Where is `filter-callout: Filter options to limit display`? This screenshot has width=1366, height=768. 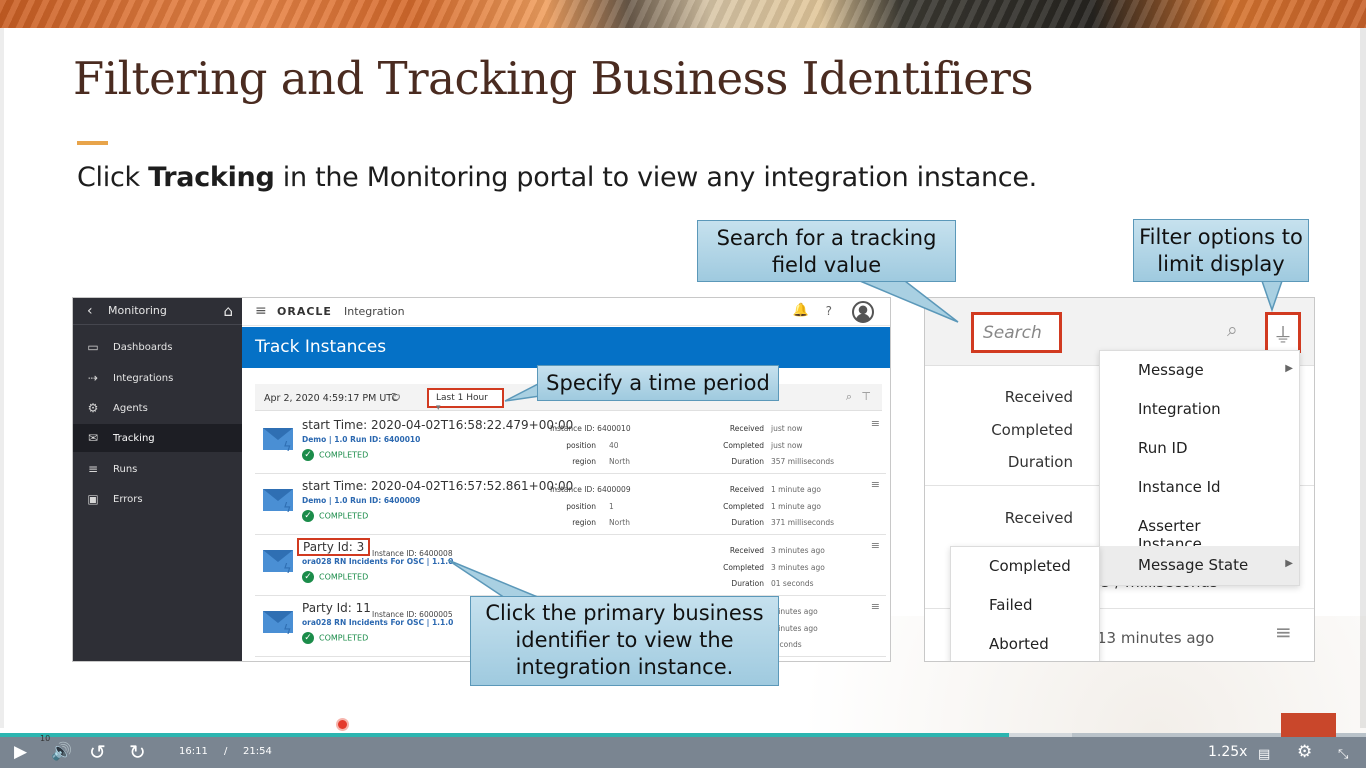
filter-callout: Filter options to limit display is located at coordinates (1221, 250).